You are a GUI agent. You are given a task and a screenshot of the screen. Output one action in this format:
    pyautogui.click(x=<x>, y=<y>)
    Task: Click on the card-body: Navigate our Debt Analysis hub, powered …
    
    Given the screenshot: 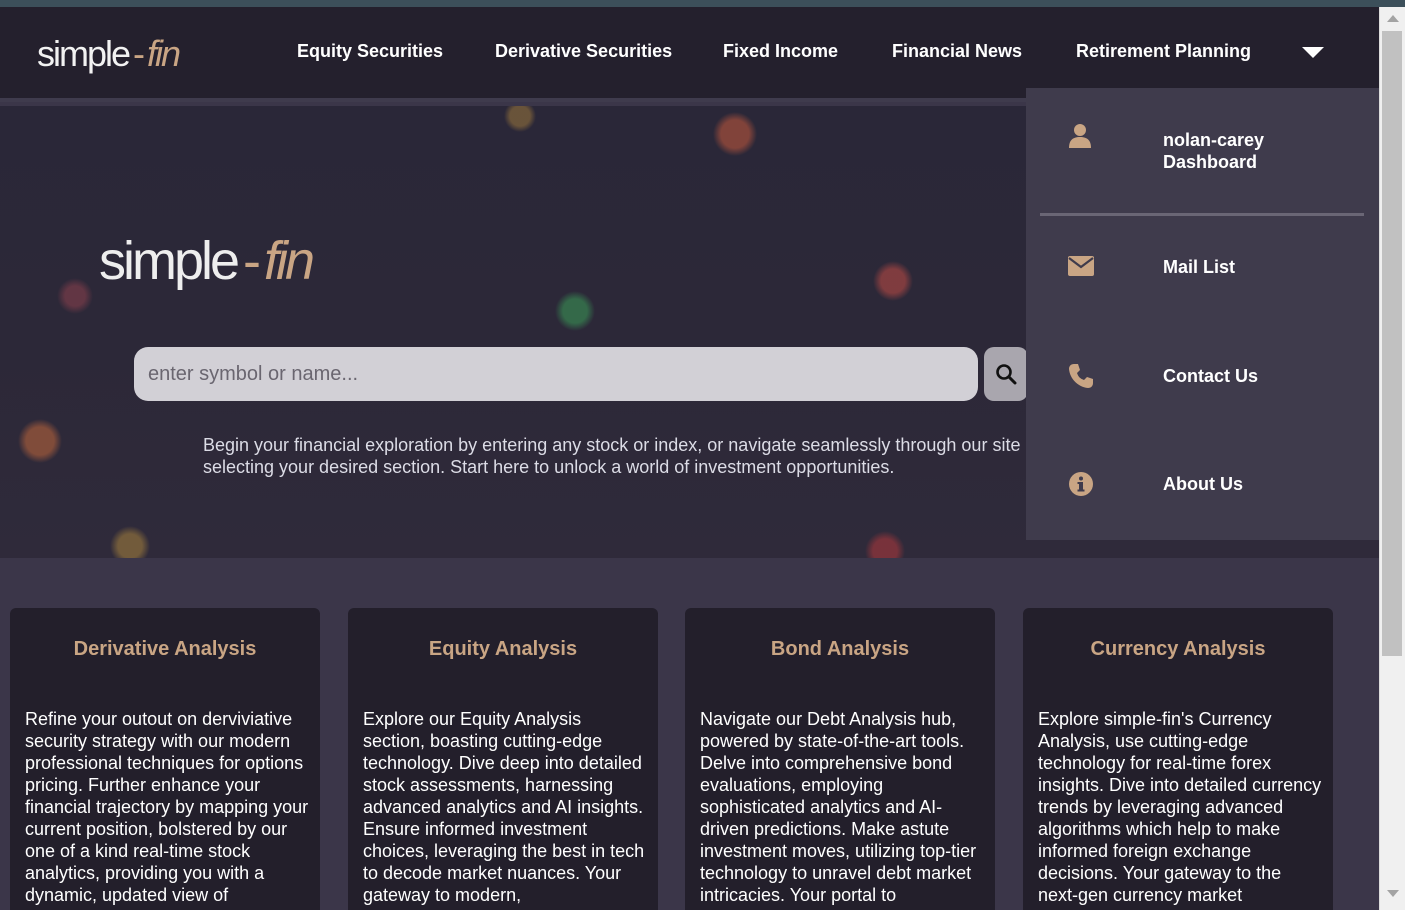 What is the action you would take?
    pyautogui.click(x=838, y=807)
    